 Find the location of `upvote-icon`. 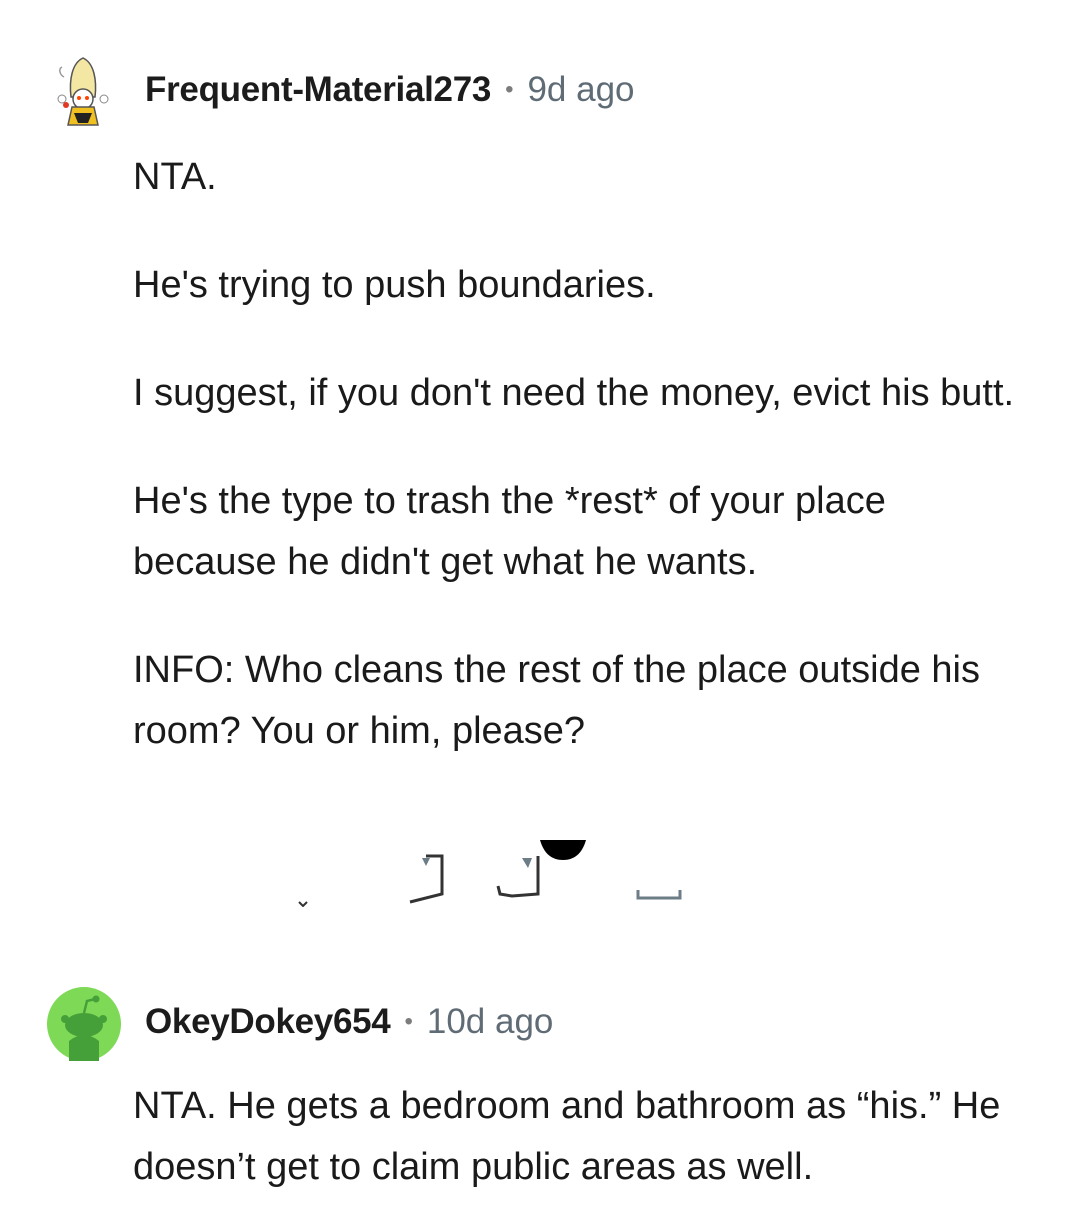

upvote-icon is located at coordinates (517, 879).